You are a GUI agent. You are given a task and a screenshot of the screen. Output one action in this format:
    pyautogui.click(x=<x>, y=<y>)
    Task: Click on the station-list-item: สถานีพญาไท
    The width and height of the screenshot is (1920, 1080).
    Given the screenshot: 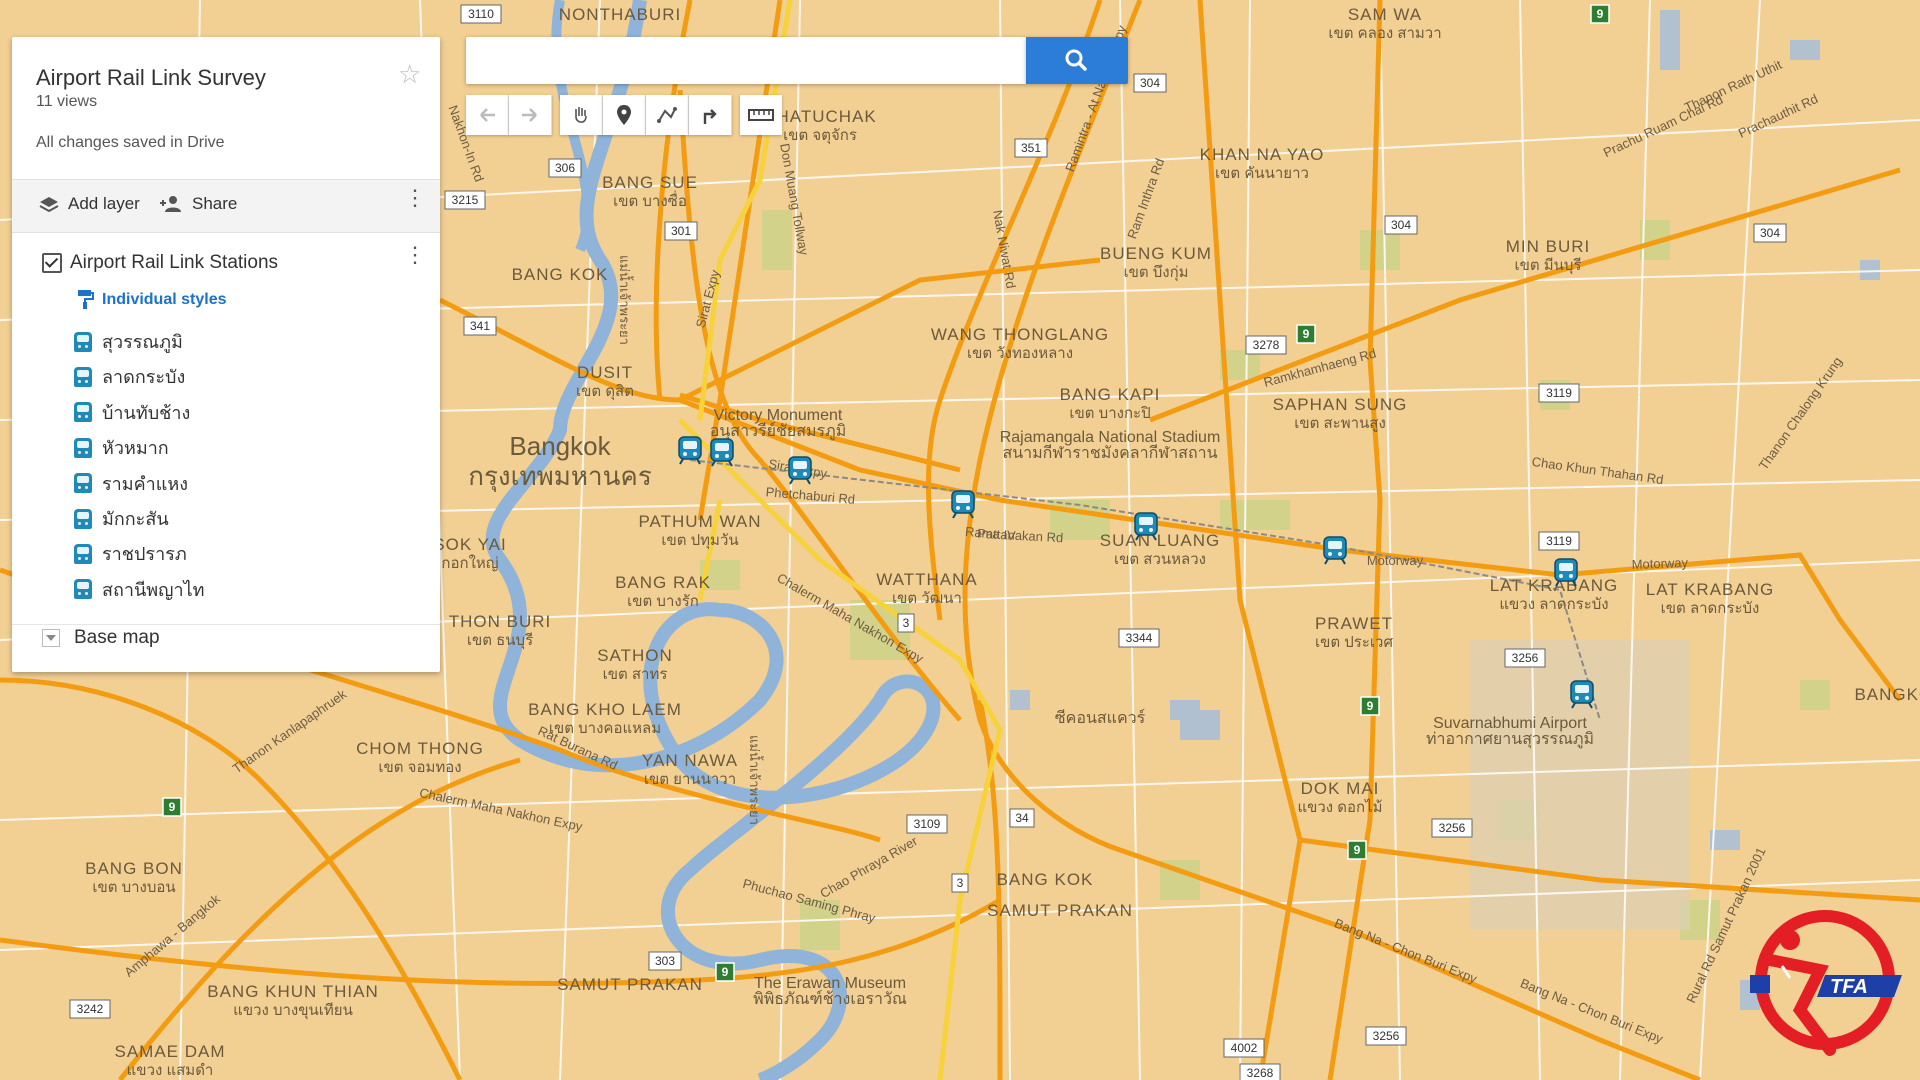 What is the action you would take?
    pyautogui.click(x=139, y=589)
    